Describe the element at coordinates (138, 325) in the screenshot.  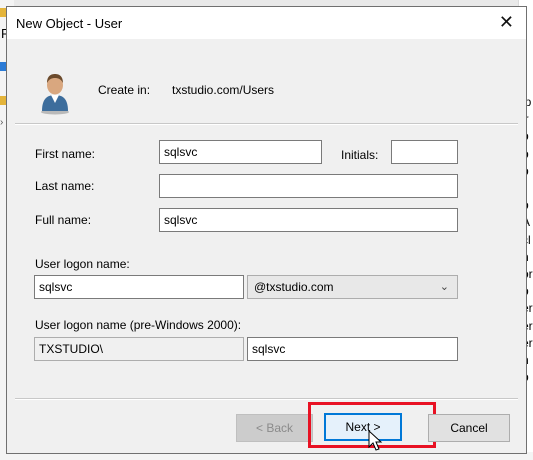
I see `pre-windows-2000-label: User logon name (pre-Windows 2000):` at that location.